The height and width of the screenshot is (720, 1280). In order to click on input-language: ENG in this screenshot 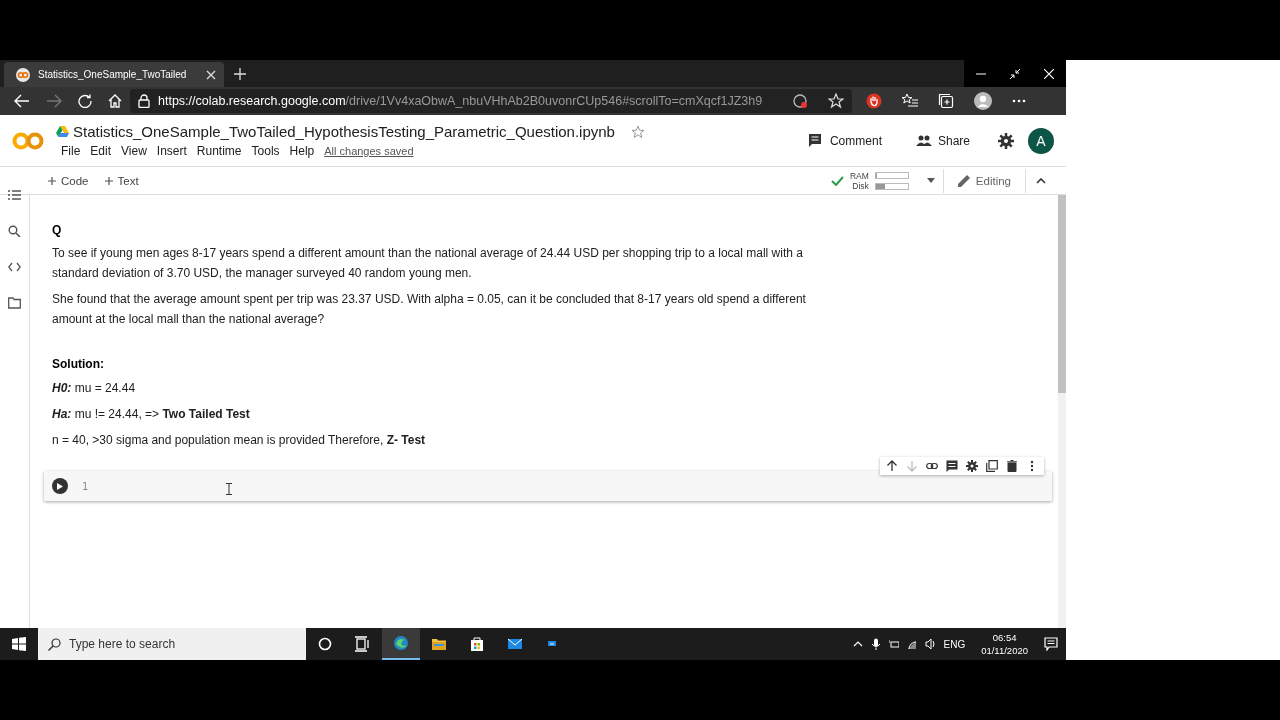, I will do `click(954, 644)`.